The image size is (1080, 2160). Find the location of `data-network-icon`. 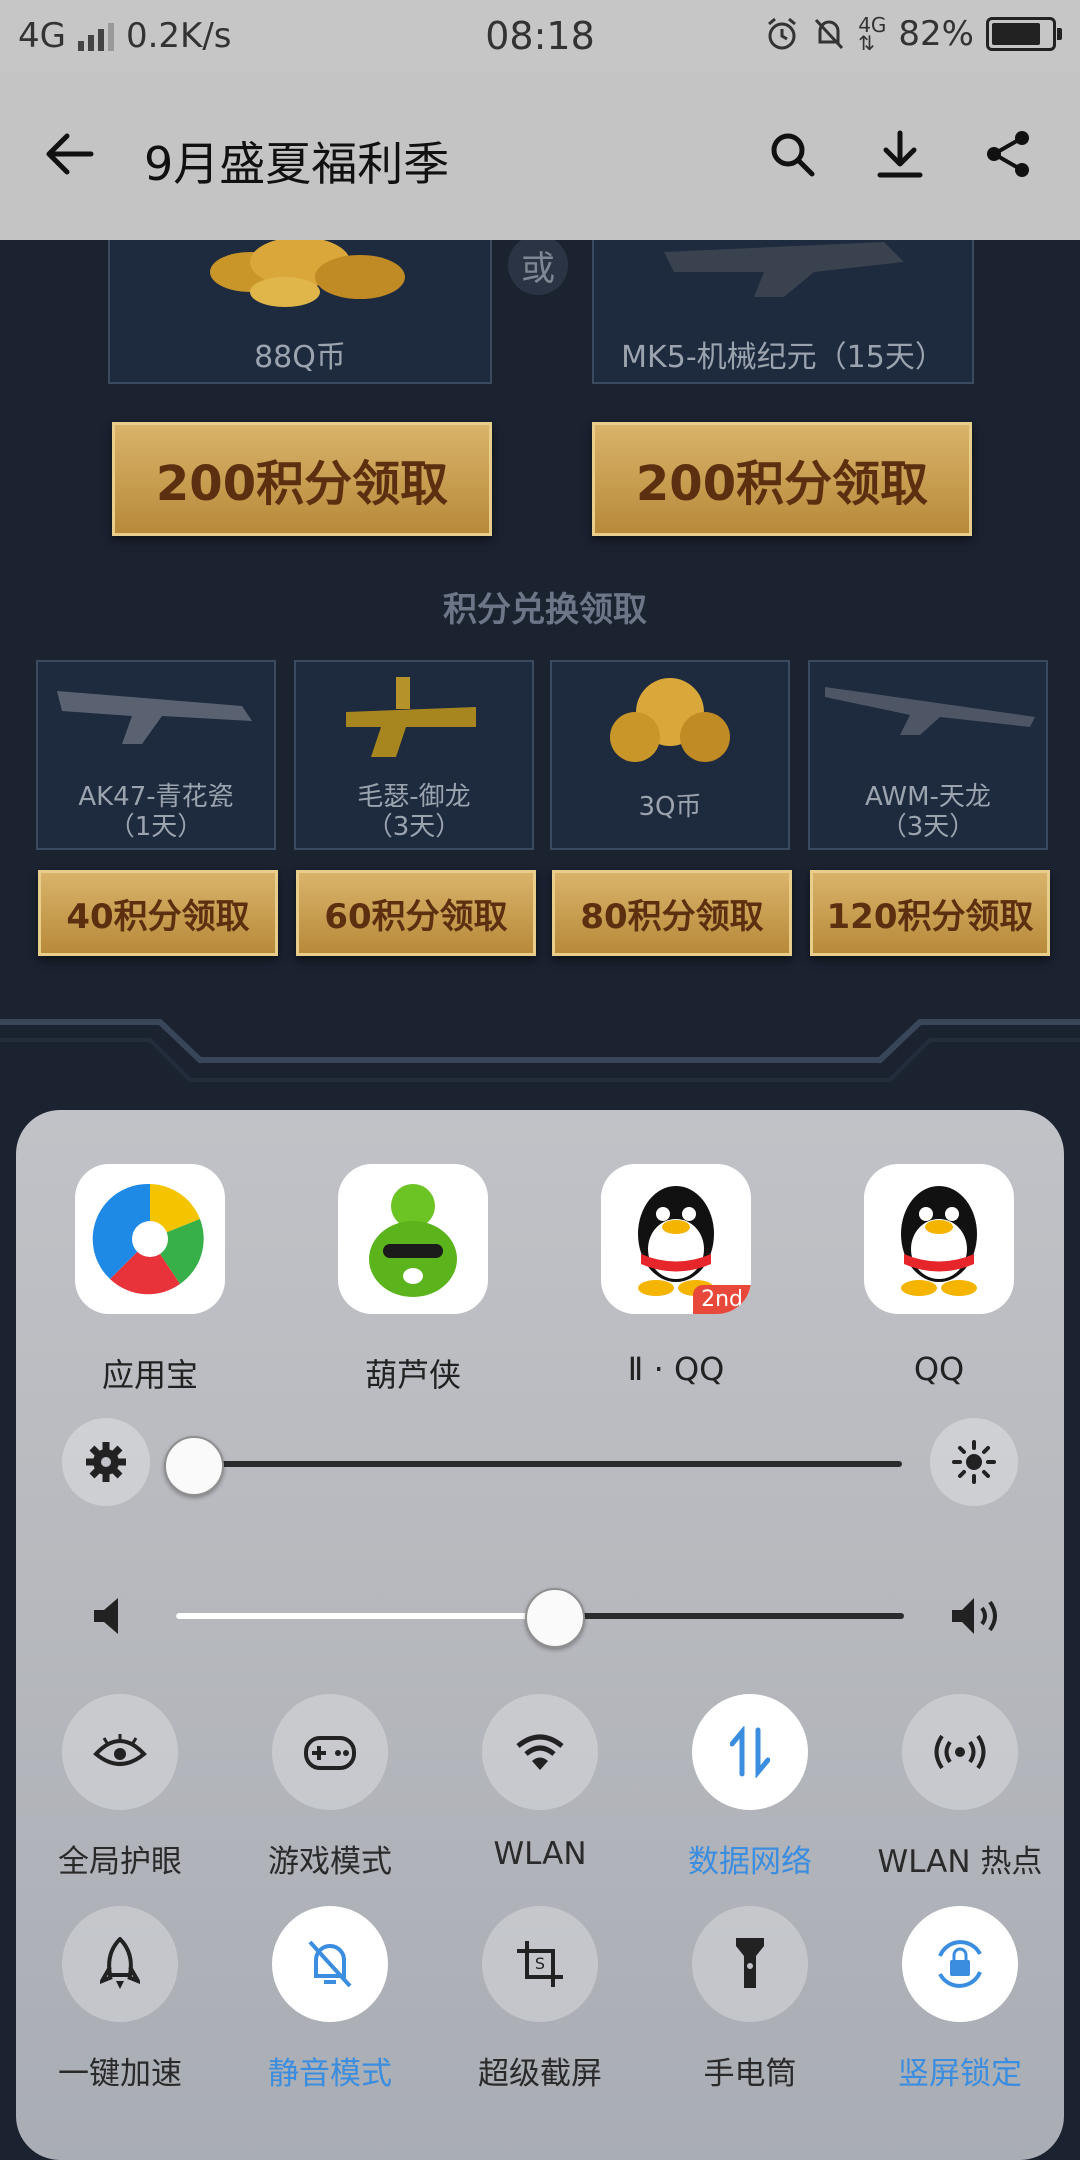

data-network-icon is located at coordinates (750, 1752).